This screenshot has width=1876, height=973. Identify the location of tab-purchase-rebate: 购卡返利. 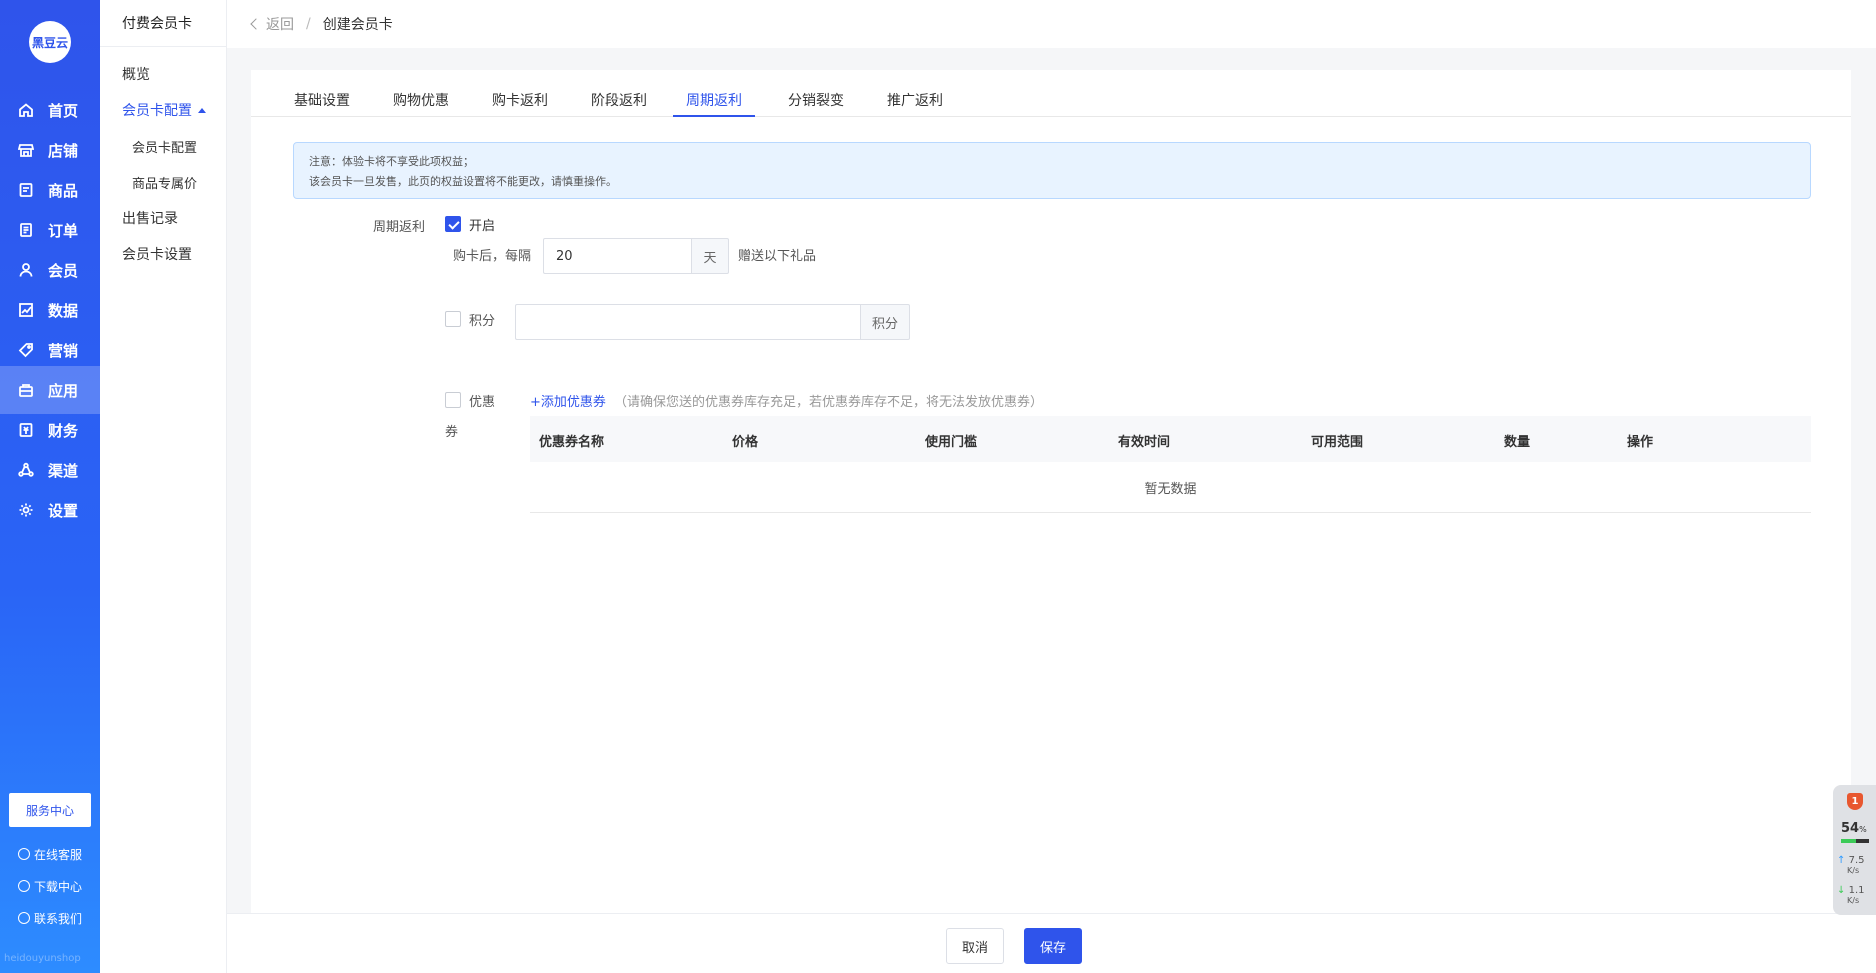
(520, 103).